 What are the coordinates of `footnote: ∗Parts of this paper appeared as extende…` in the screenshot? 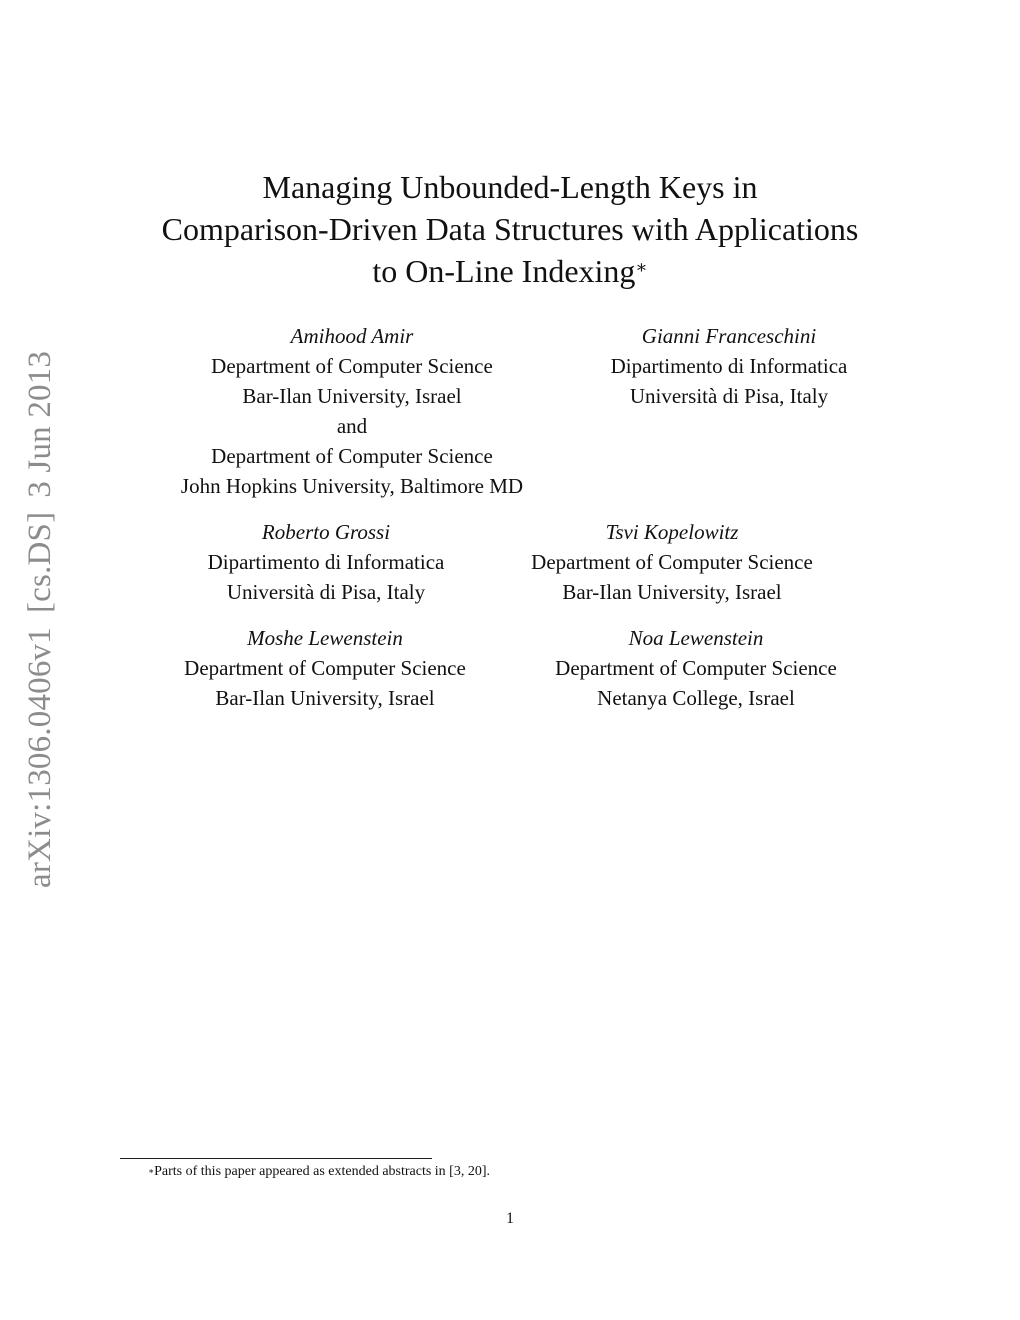 It's located at (319, 1172).